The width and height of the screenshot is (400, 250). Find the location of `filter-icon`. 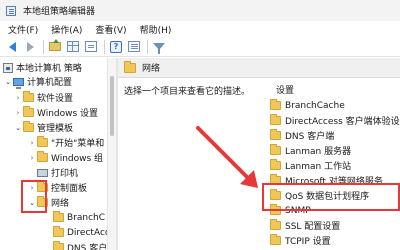

filter-icon is located at coordinates (159, 48).